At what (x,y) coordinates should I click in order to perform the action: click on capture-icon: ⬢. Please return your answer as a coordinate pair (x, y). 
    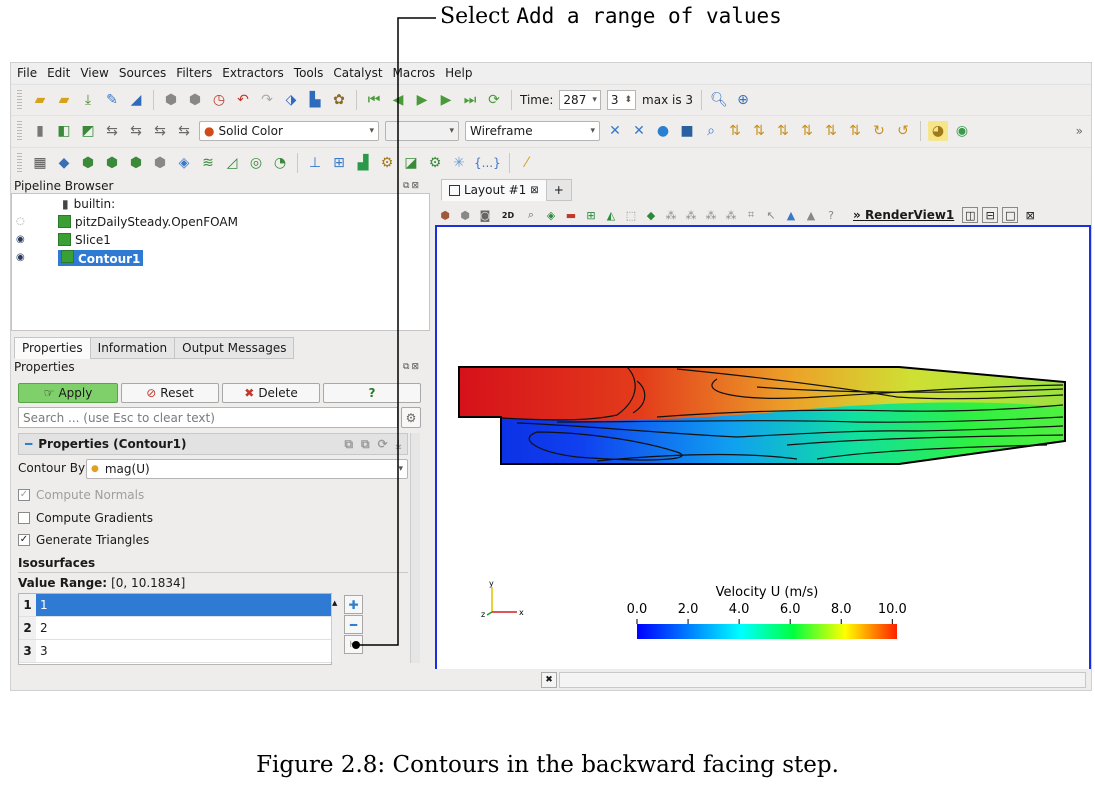
    Looking at the image, I should click on (445, 215).